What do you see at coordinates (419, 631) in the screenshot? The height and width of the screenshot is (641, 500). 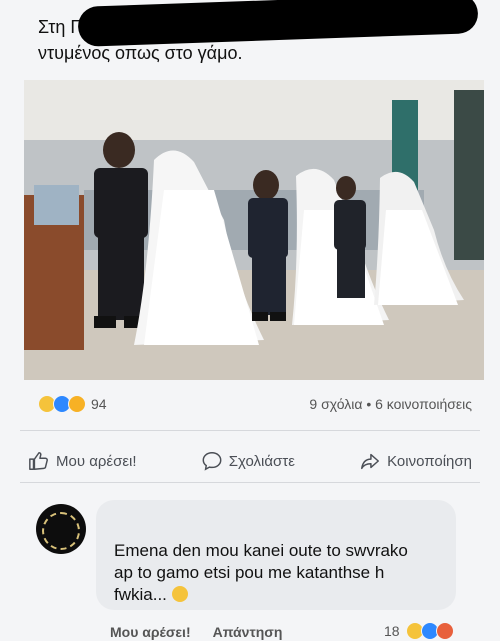 I see `comment-reactions: 18` at bounding box center [419, 631].